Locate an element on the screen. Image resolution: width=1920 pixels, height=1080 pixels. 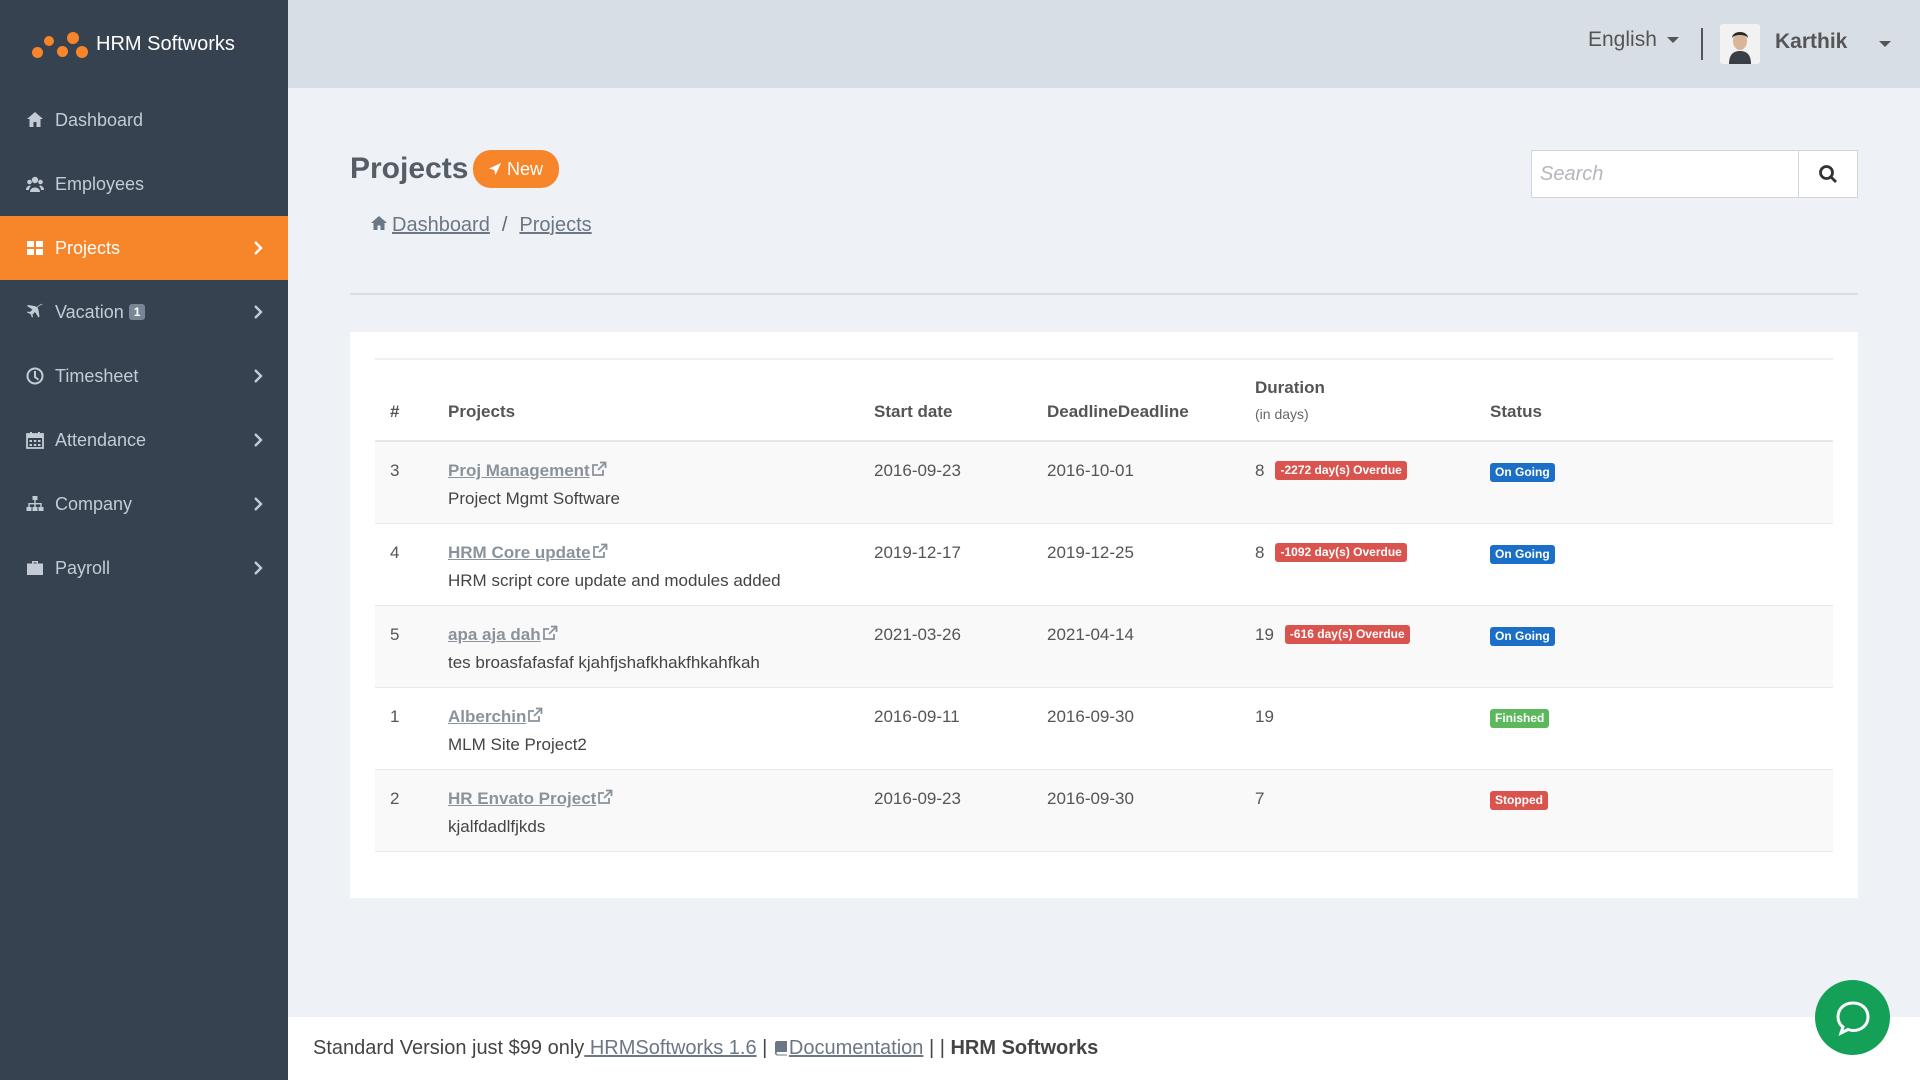
brand: HRM Softworks is located at coordinates (144, 44).